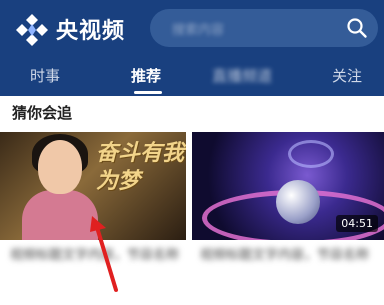  Describe the element at coordinates (104, 254) in the screenshot. I see `annotation-arrow-icon` at that location.